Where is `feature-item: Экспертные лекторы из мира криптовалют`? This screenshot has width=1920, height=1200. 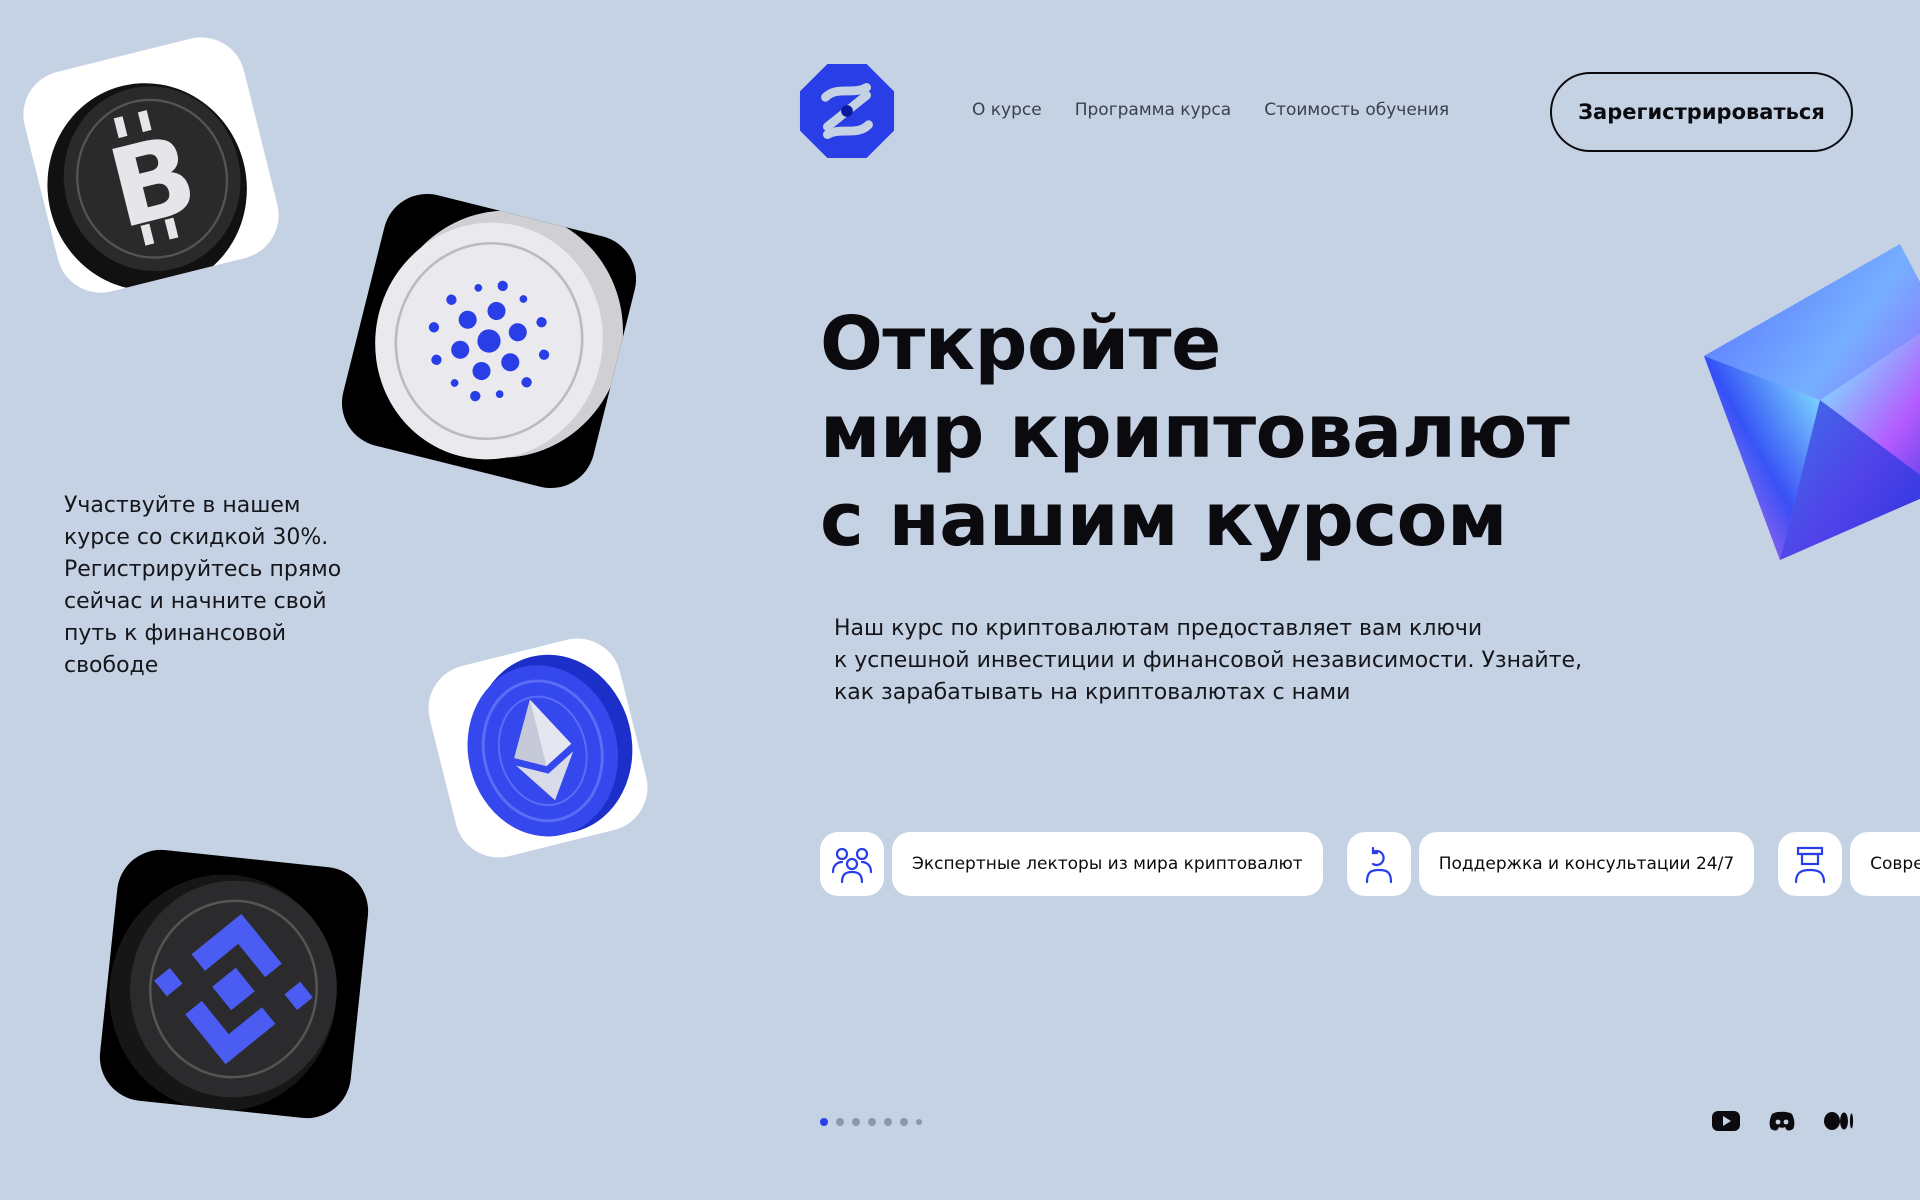
feature-item: Экспертные лекторы из мира криптовалют is located at coordinates (1071, 864).